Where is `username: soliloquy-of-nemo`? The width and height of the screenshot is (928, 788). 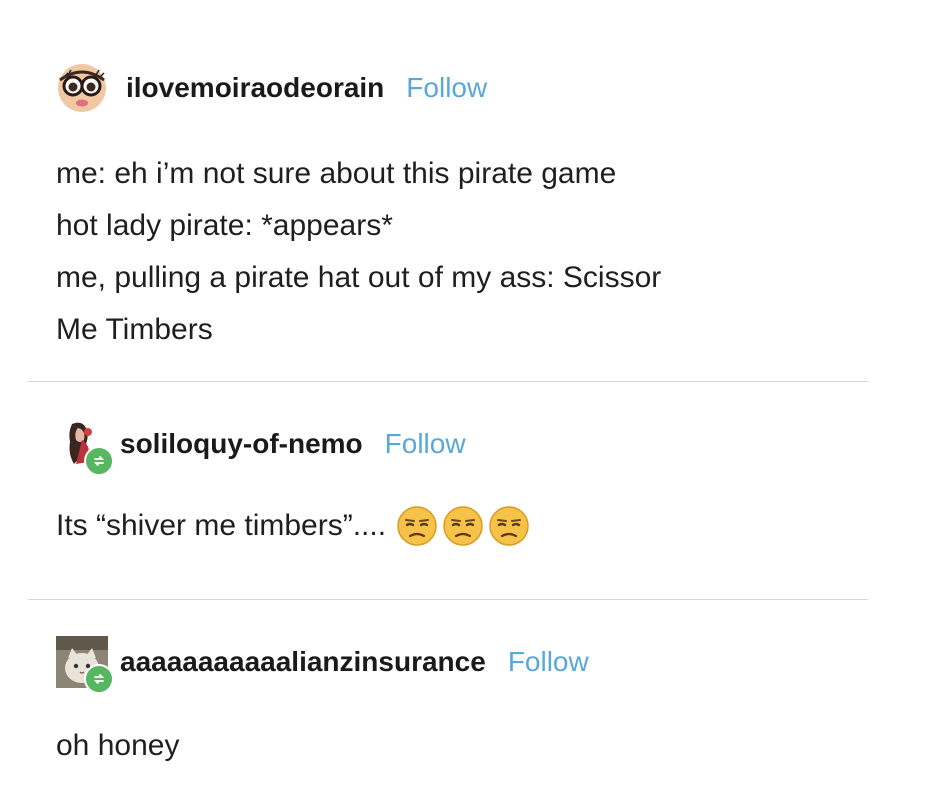
username: soliloquy-of-nemo is located at coordinates (241, 444).